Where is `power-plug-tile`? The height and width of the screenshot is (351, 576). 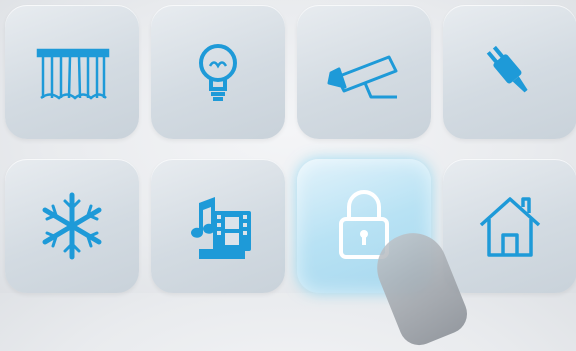 power-plug-tile is located at coordinates (509, 72).